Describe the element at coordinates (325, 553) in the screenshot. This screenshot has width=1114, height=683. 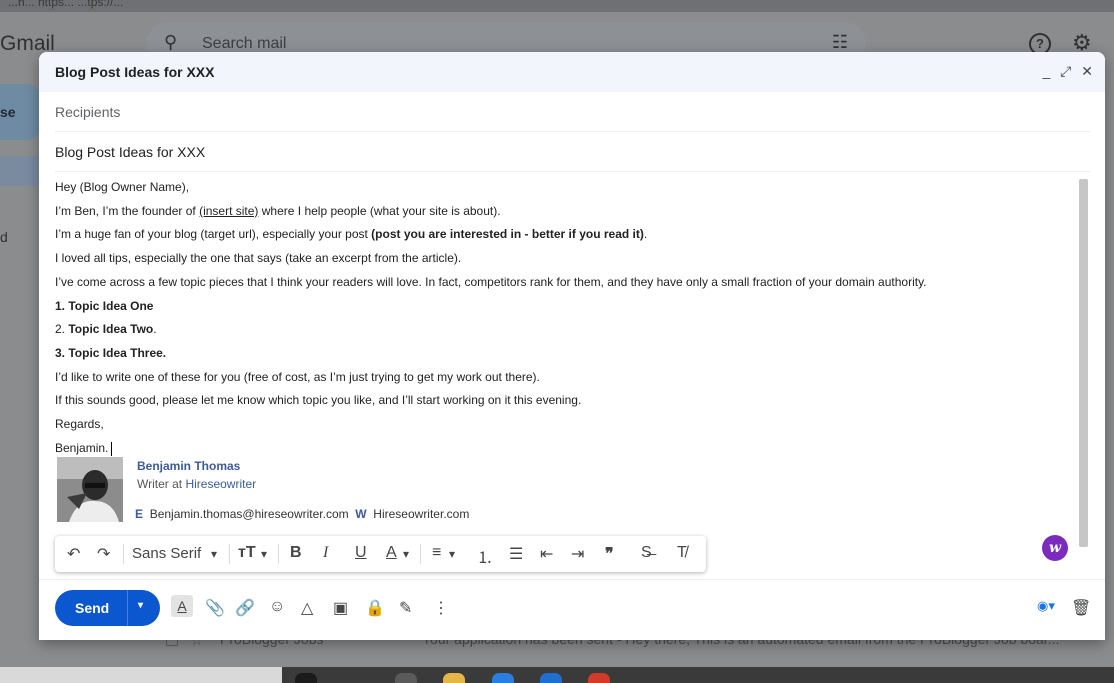
I see `italic-button: I` at that location.